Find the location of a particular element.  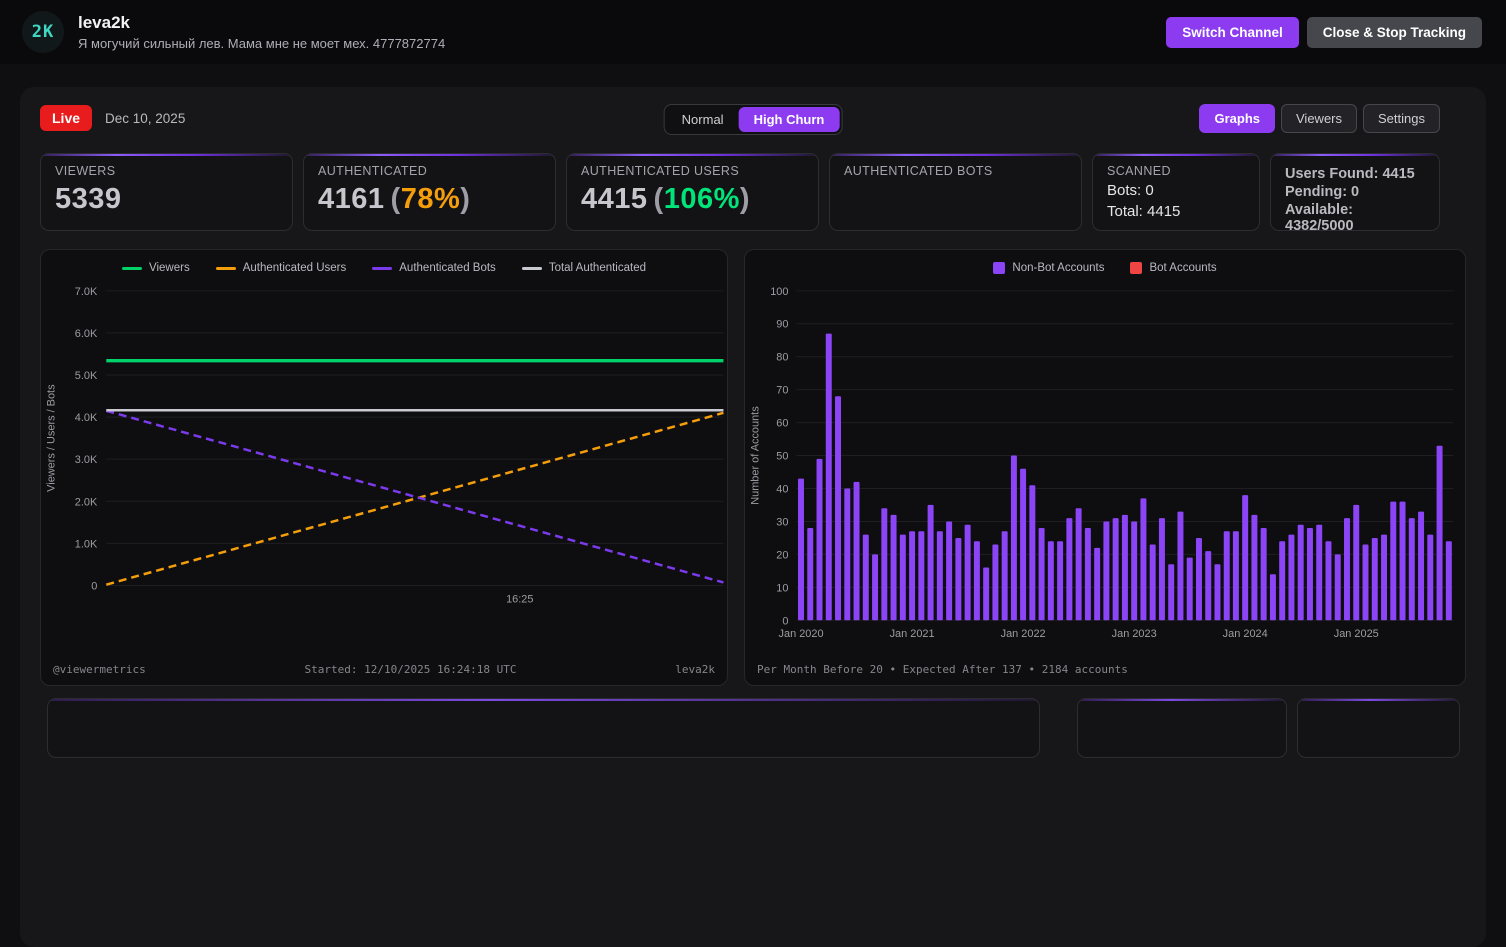

svg-text: Jan 2021 is located at coordinates (912, 634).